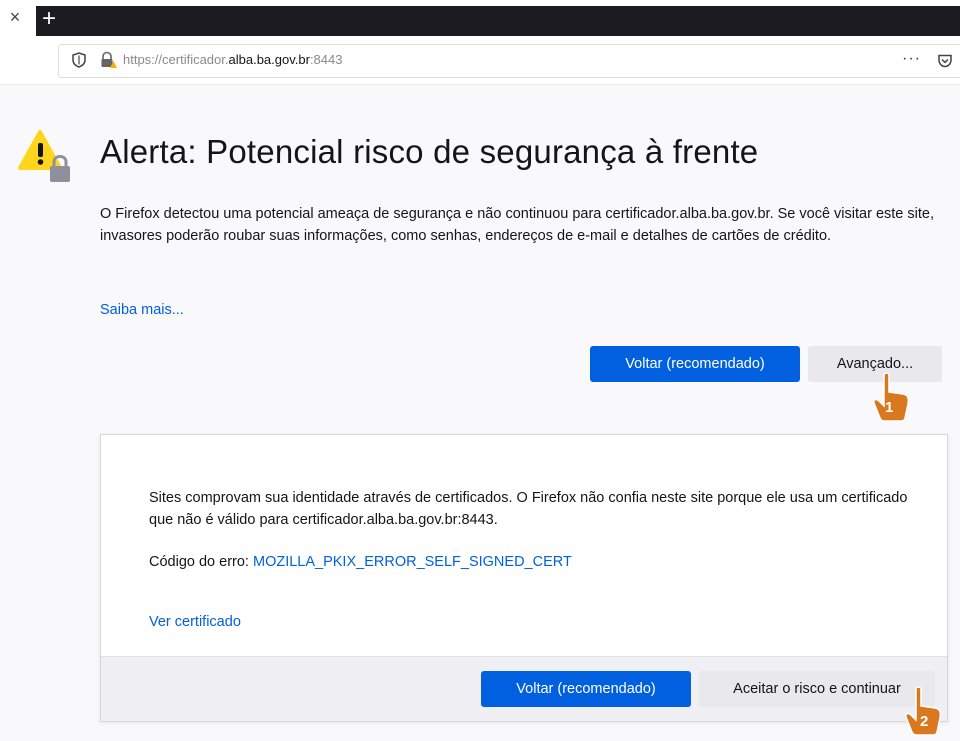 This screenshot has width=960, height=741. What do you see at coordinates (201, 562) in the screenshot?
I see `error-code-label: Código do erro:` at bounding box center [201, 562].